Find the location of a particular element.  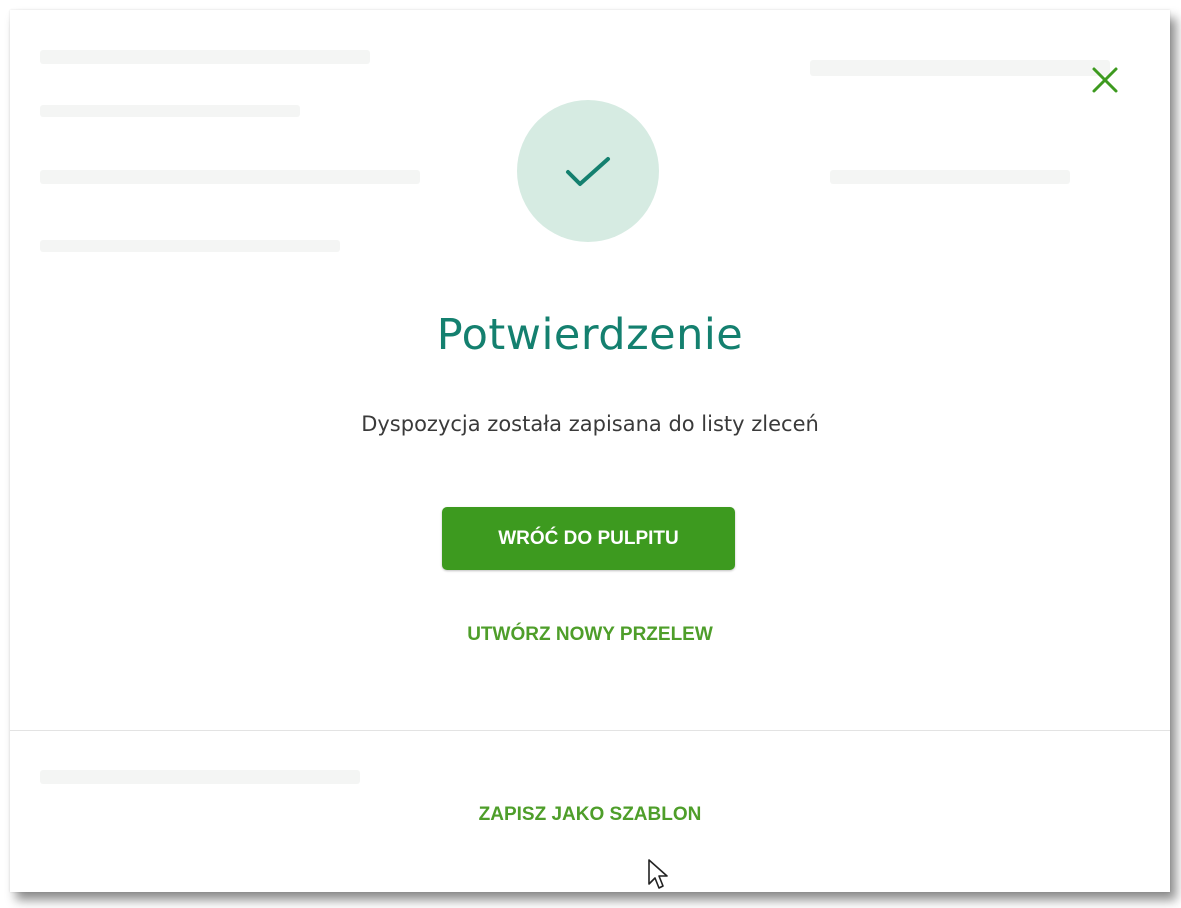

new-transfer-button: UTWÓRZ NOWY PRZELEW is located at coordinates (590, 635).